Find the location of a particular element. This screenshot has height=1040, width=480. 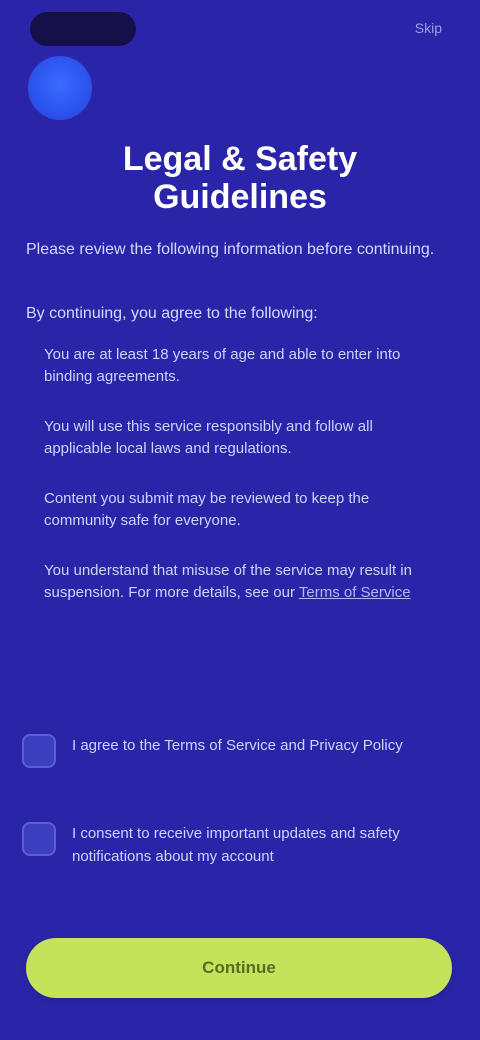

updates-checkbox is located at coordinates (39, 839).